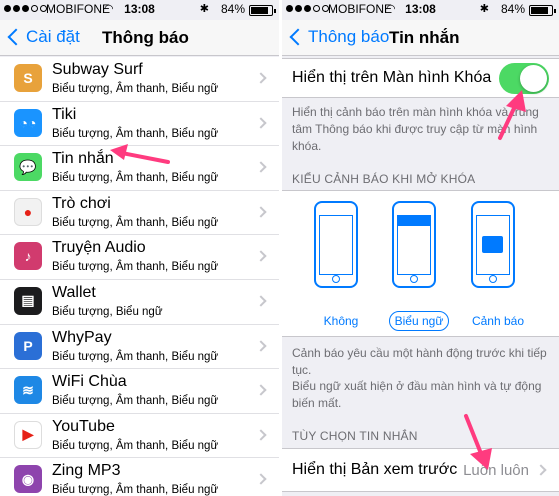  I want to click on wifi-chua-icon: ≋, so click(28, 390).